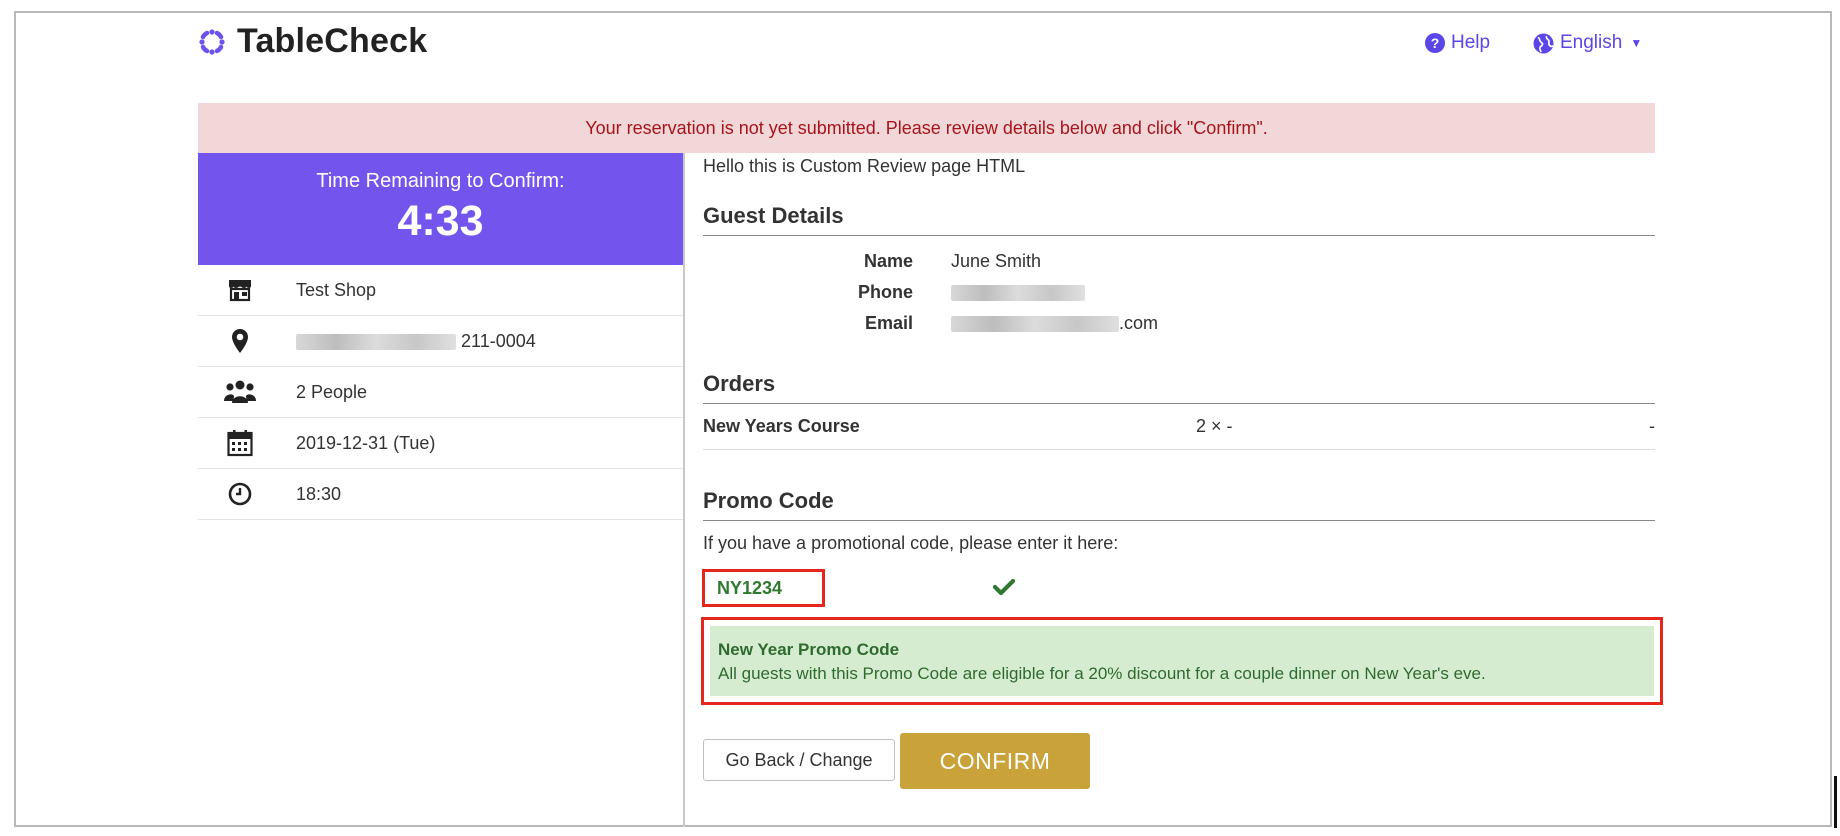  What do you see at coordinates (240, 341) in the screenshot?
I see `map-pin-icon` at bounding box center [240, 341].